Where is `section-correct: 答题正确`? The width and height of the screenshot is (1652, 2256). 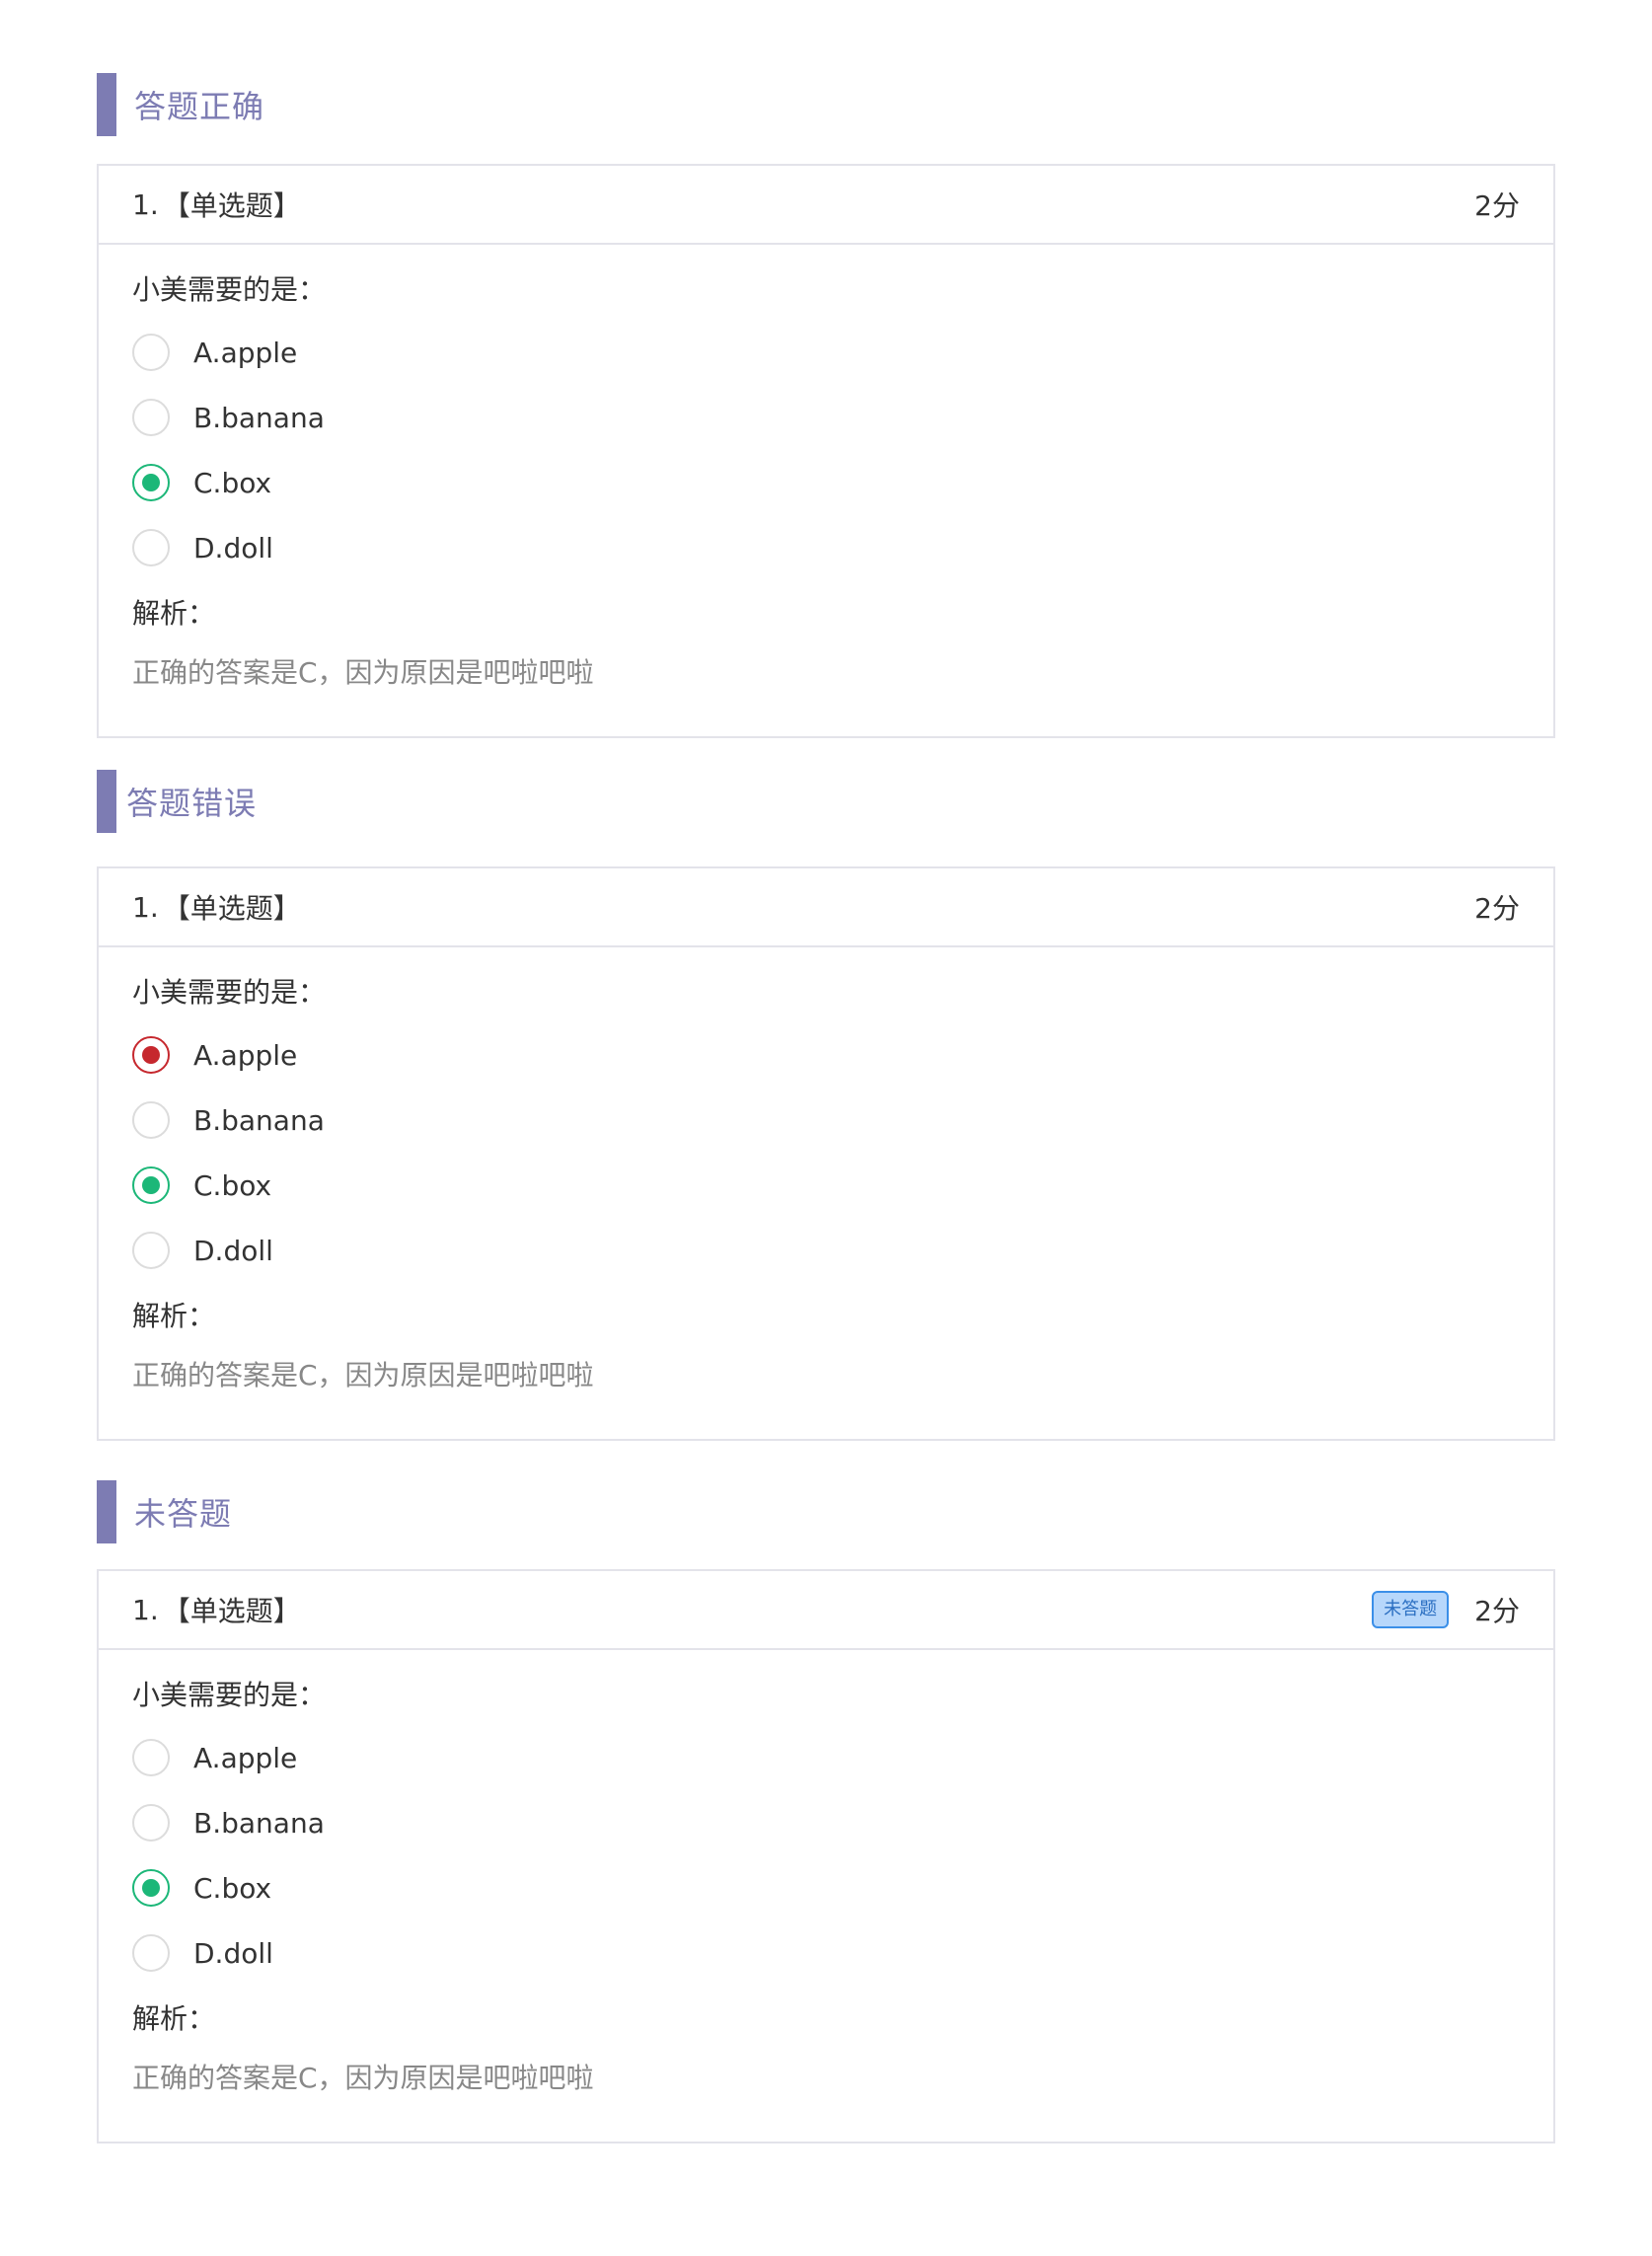 section-correct: 答题正确 is located at coordinates (826, 104).